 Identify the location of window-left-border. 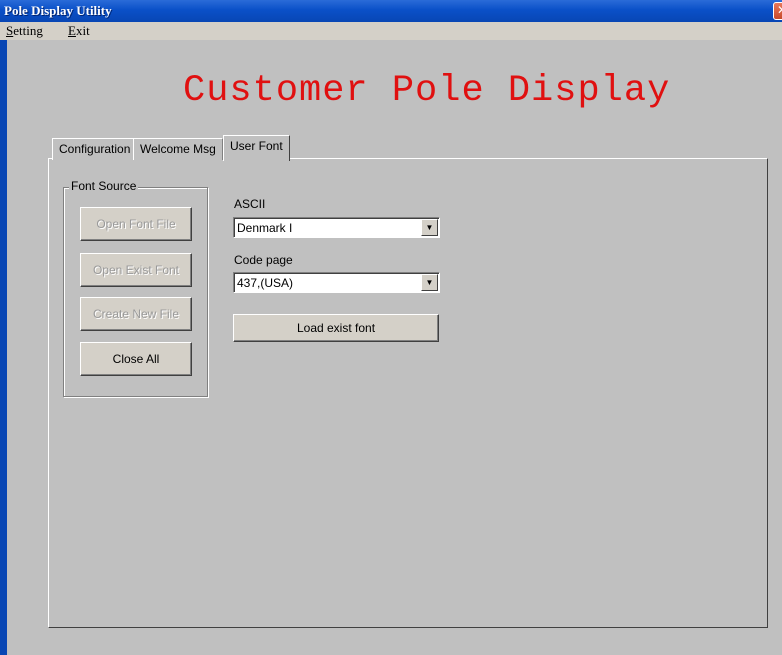
(3, 347).